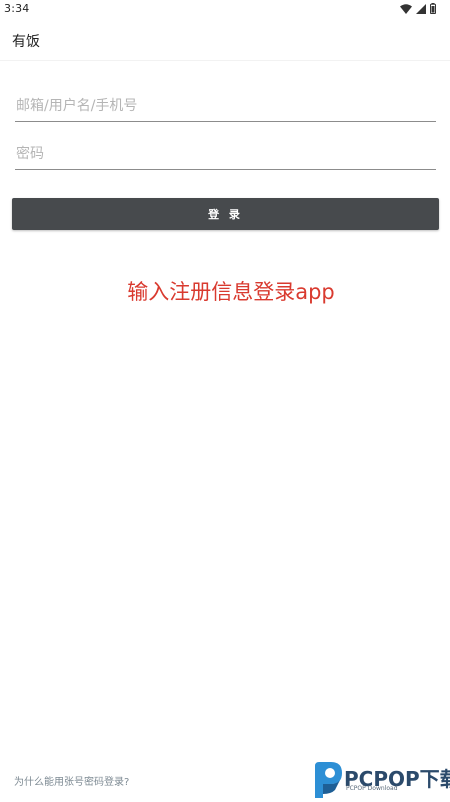  What do you see at coordinates (328, 780) in the screenshot?
I see `pcpop-logo-icon` at bounding box center [328, 780].